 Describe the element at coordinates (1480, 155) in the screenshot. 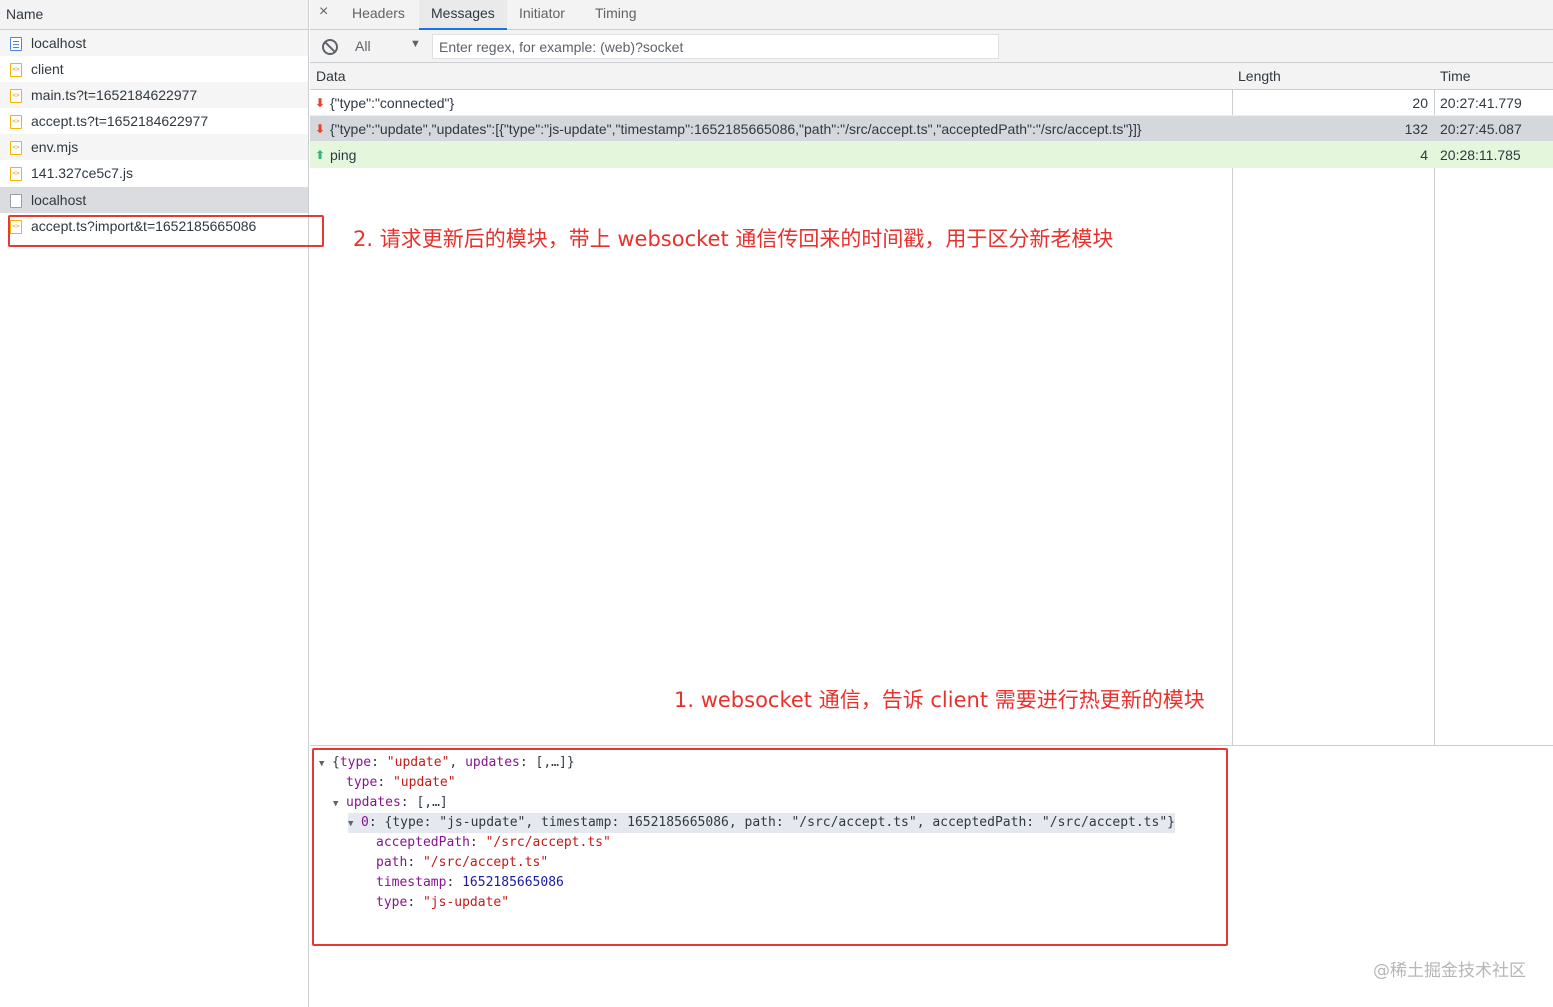

I see `message-time: 20:28:11.785` at that location.